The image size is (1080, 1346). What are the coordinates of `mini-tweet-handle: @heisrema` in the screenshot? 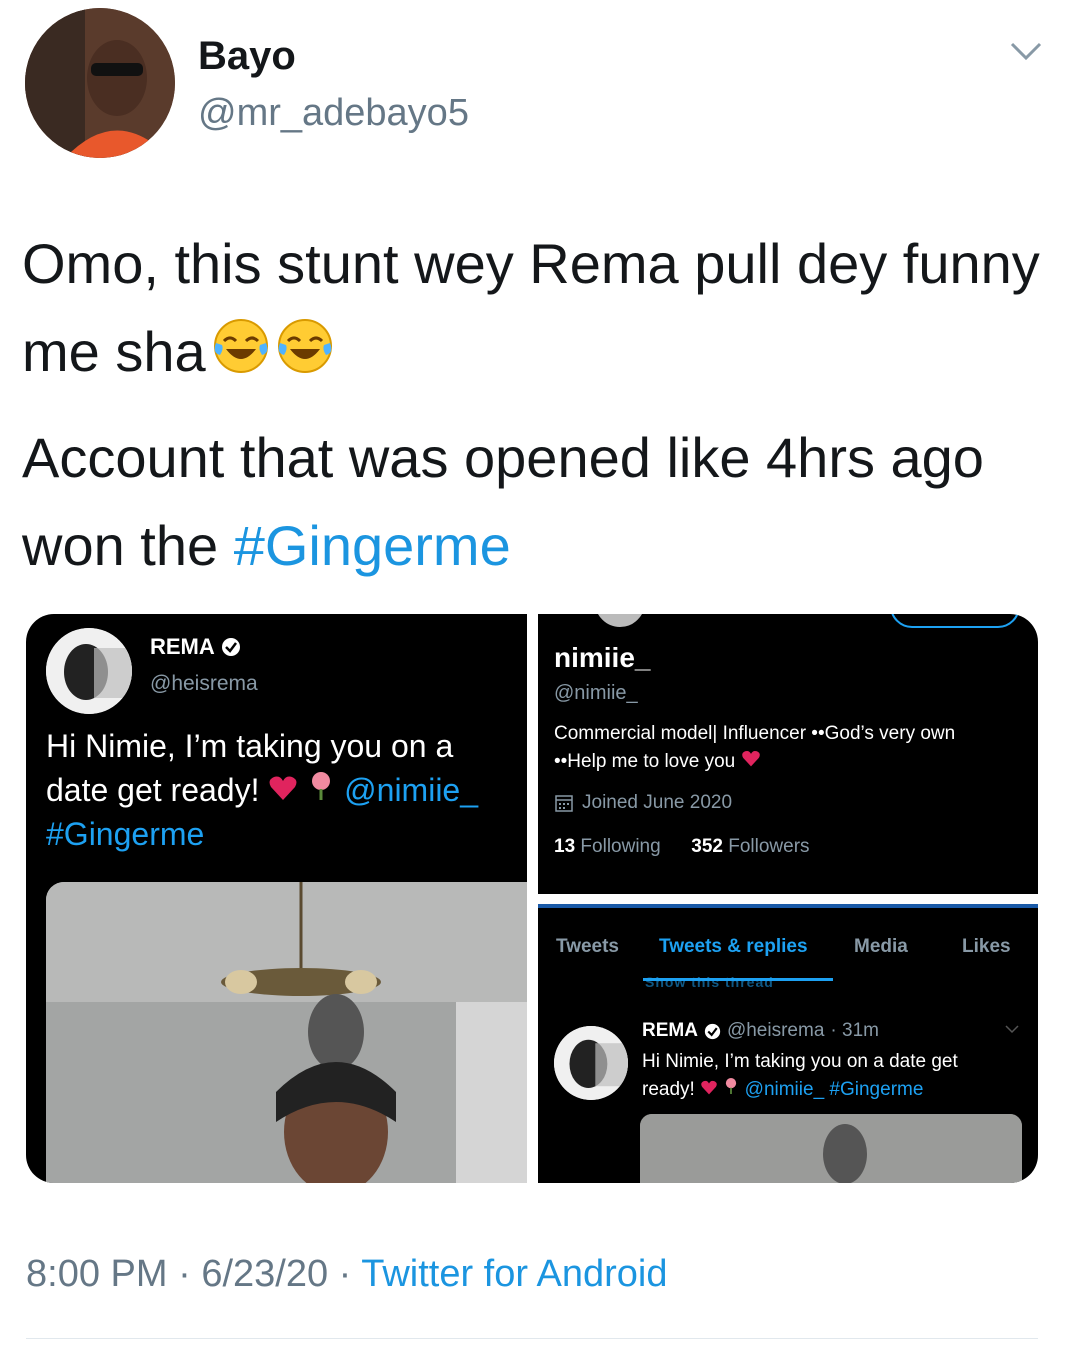 It's located at (775, 1030).